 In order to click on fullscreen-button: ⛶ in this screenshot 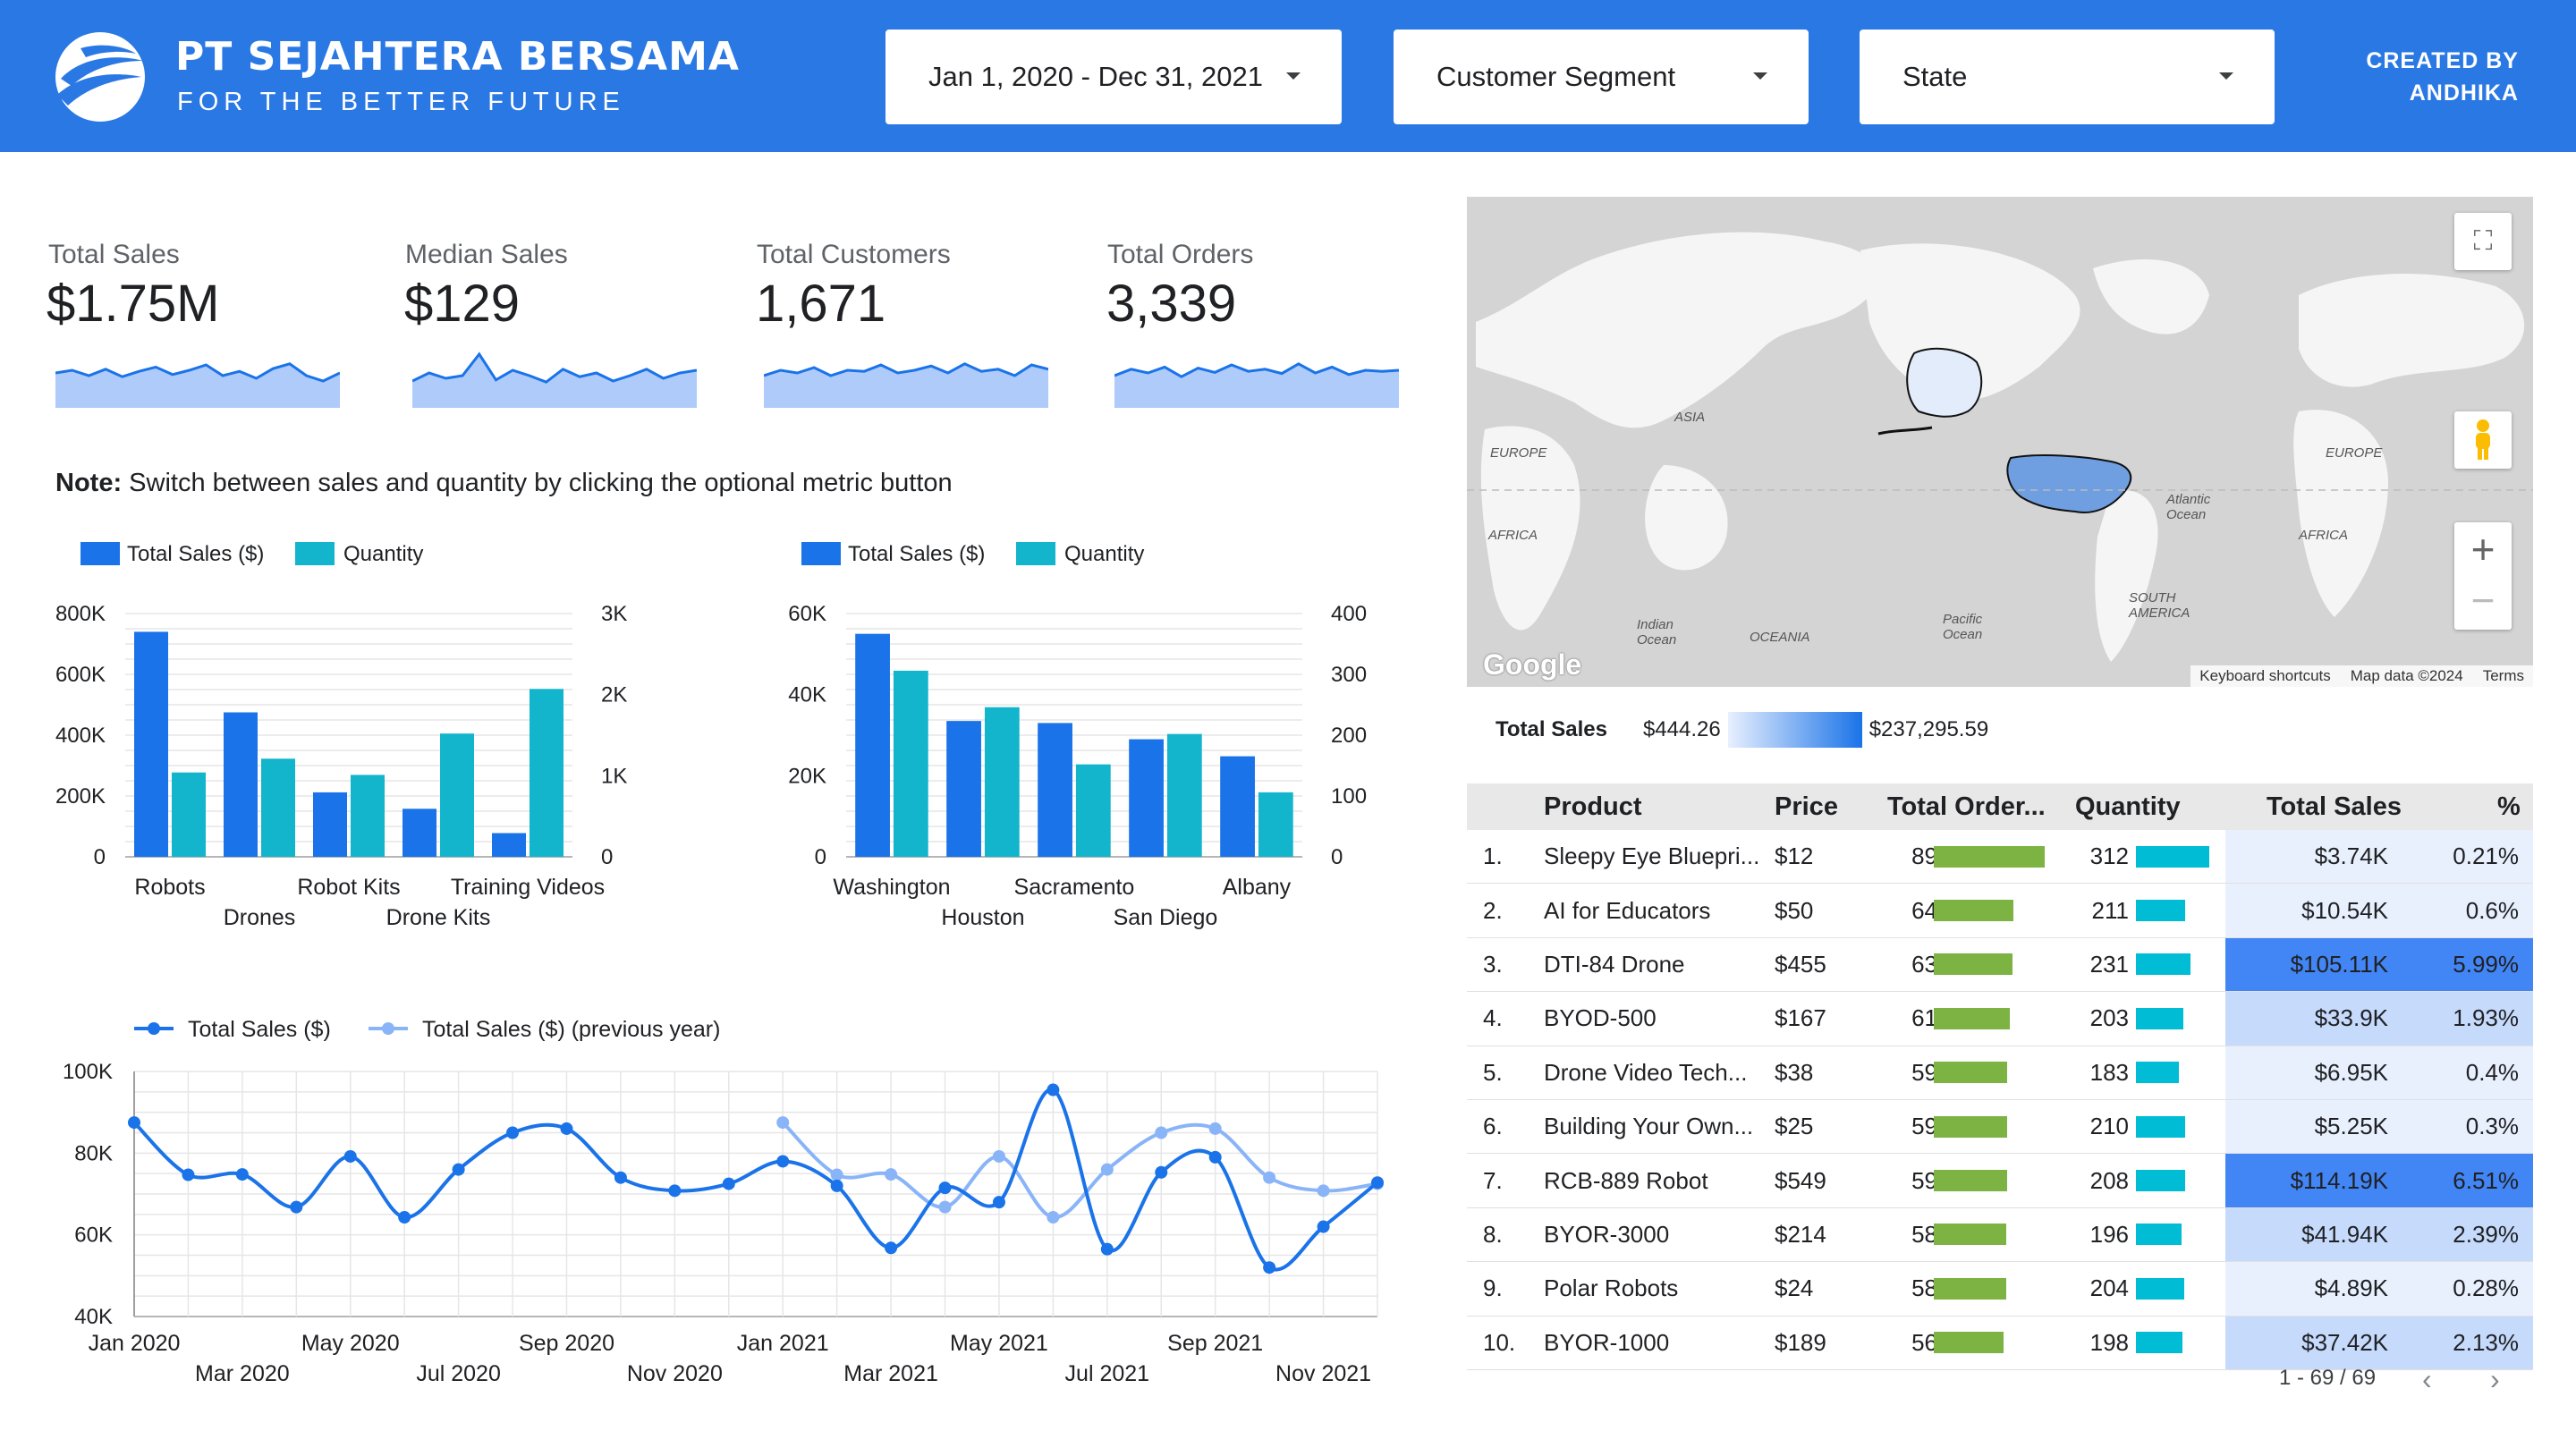, I will do `click(2483, 241)`.